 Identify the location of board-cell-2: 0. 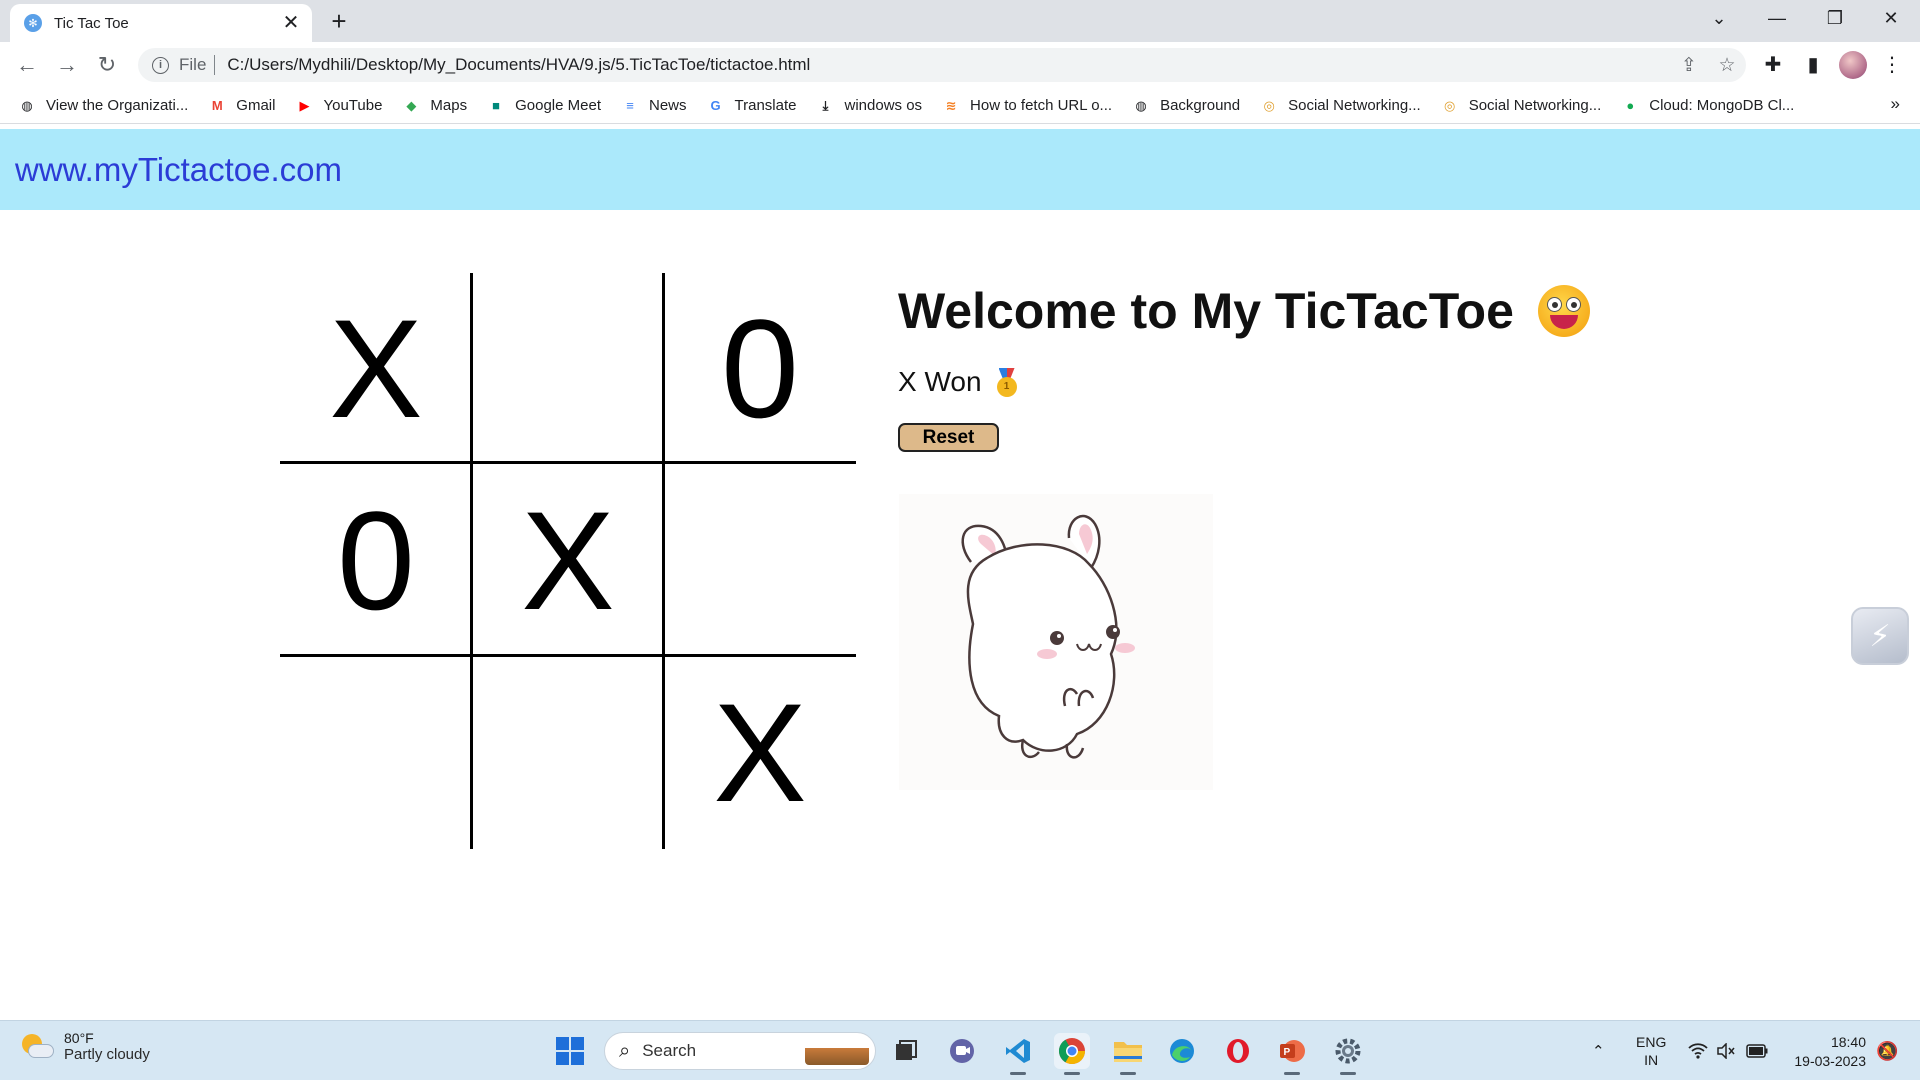
(760, 369).